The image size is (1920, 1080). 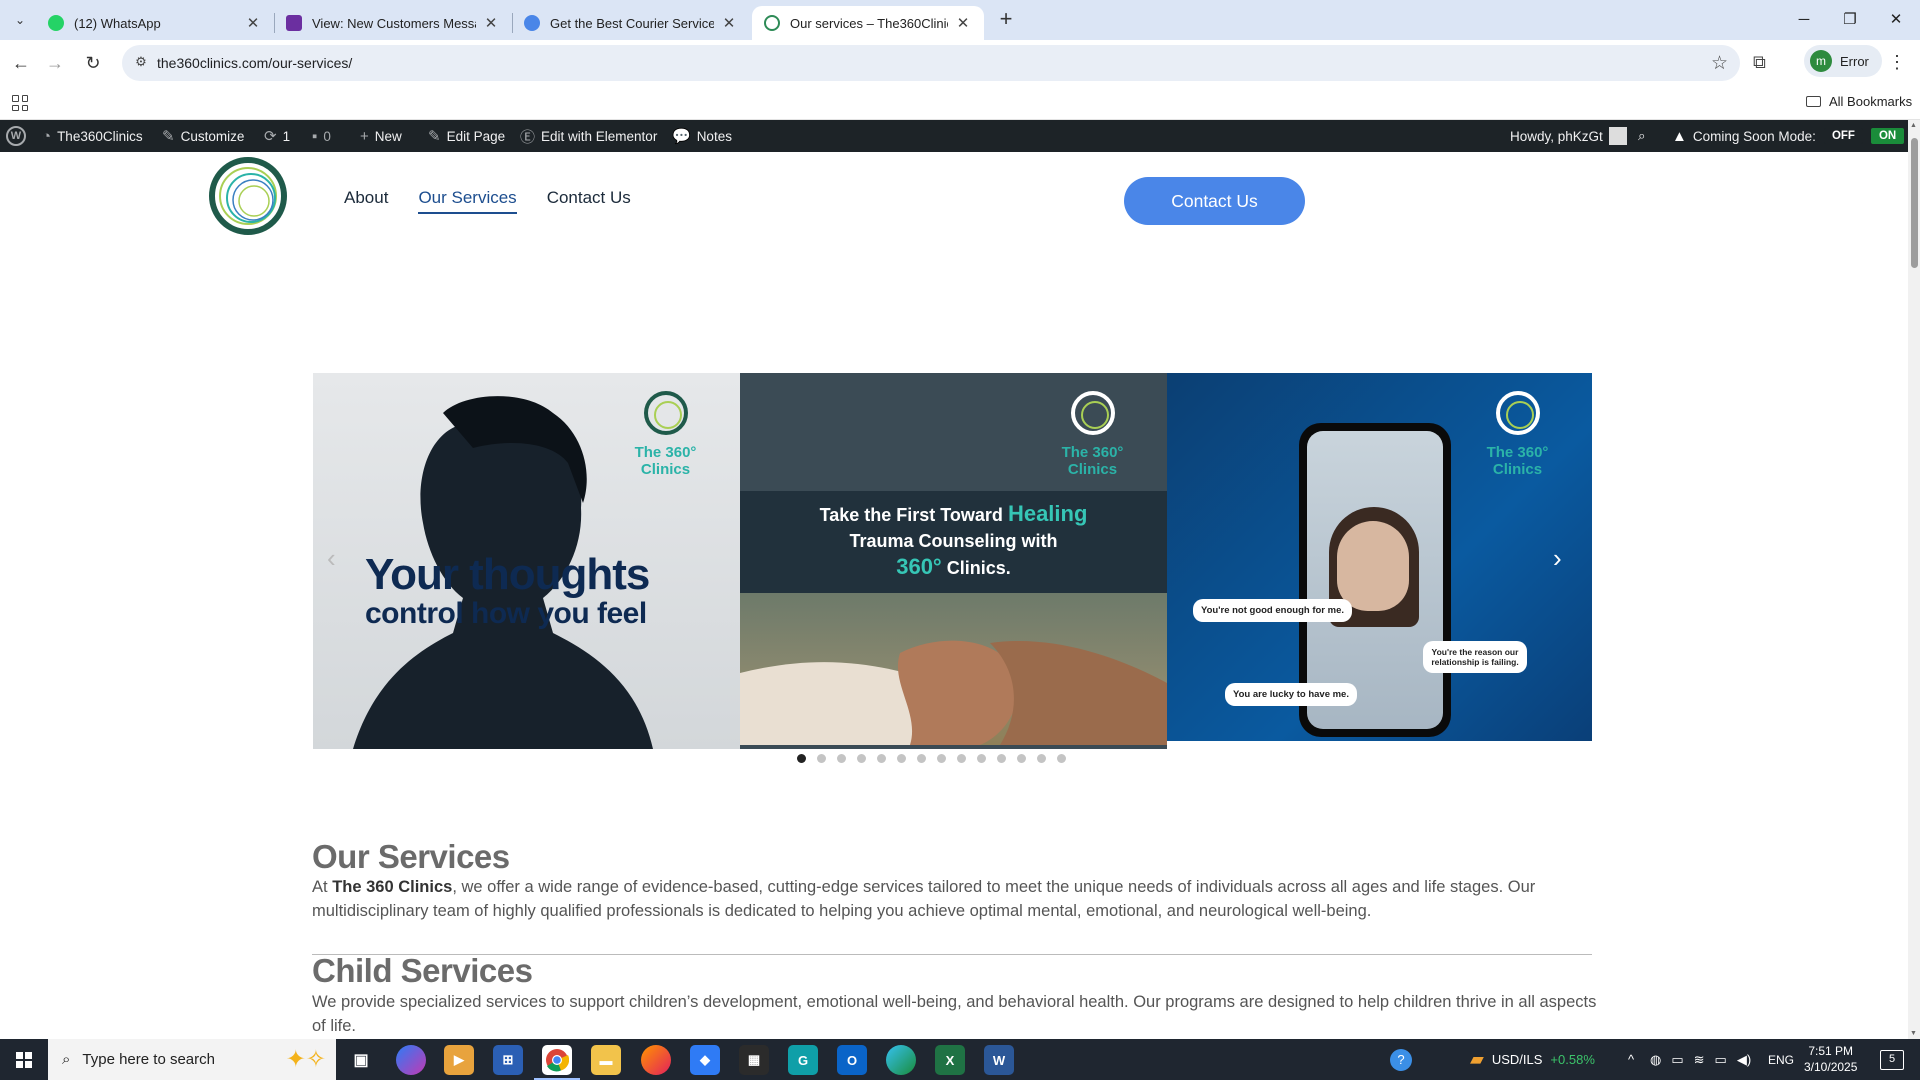 I want to click on scroll-down-icon: ▼, so click(x=1913, y=1033).